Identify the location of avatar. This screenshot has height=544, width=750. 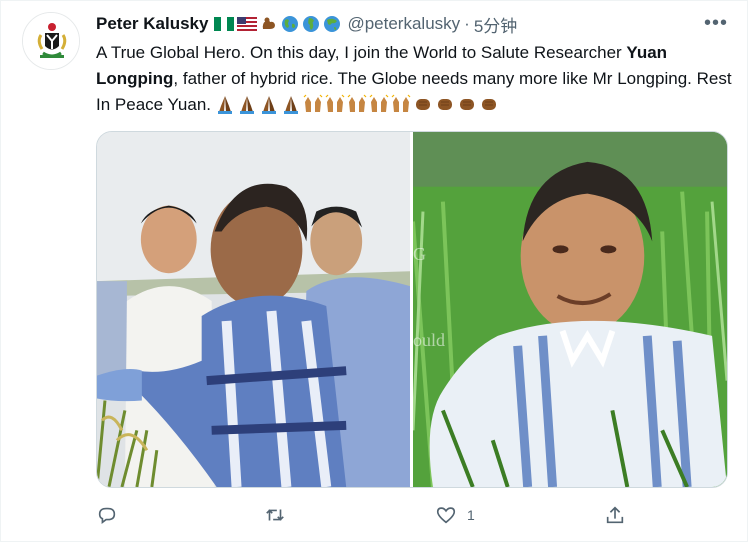
(51, 41).